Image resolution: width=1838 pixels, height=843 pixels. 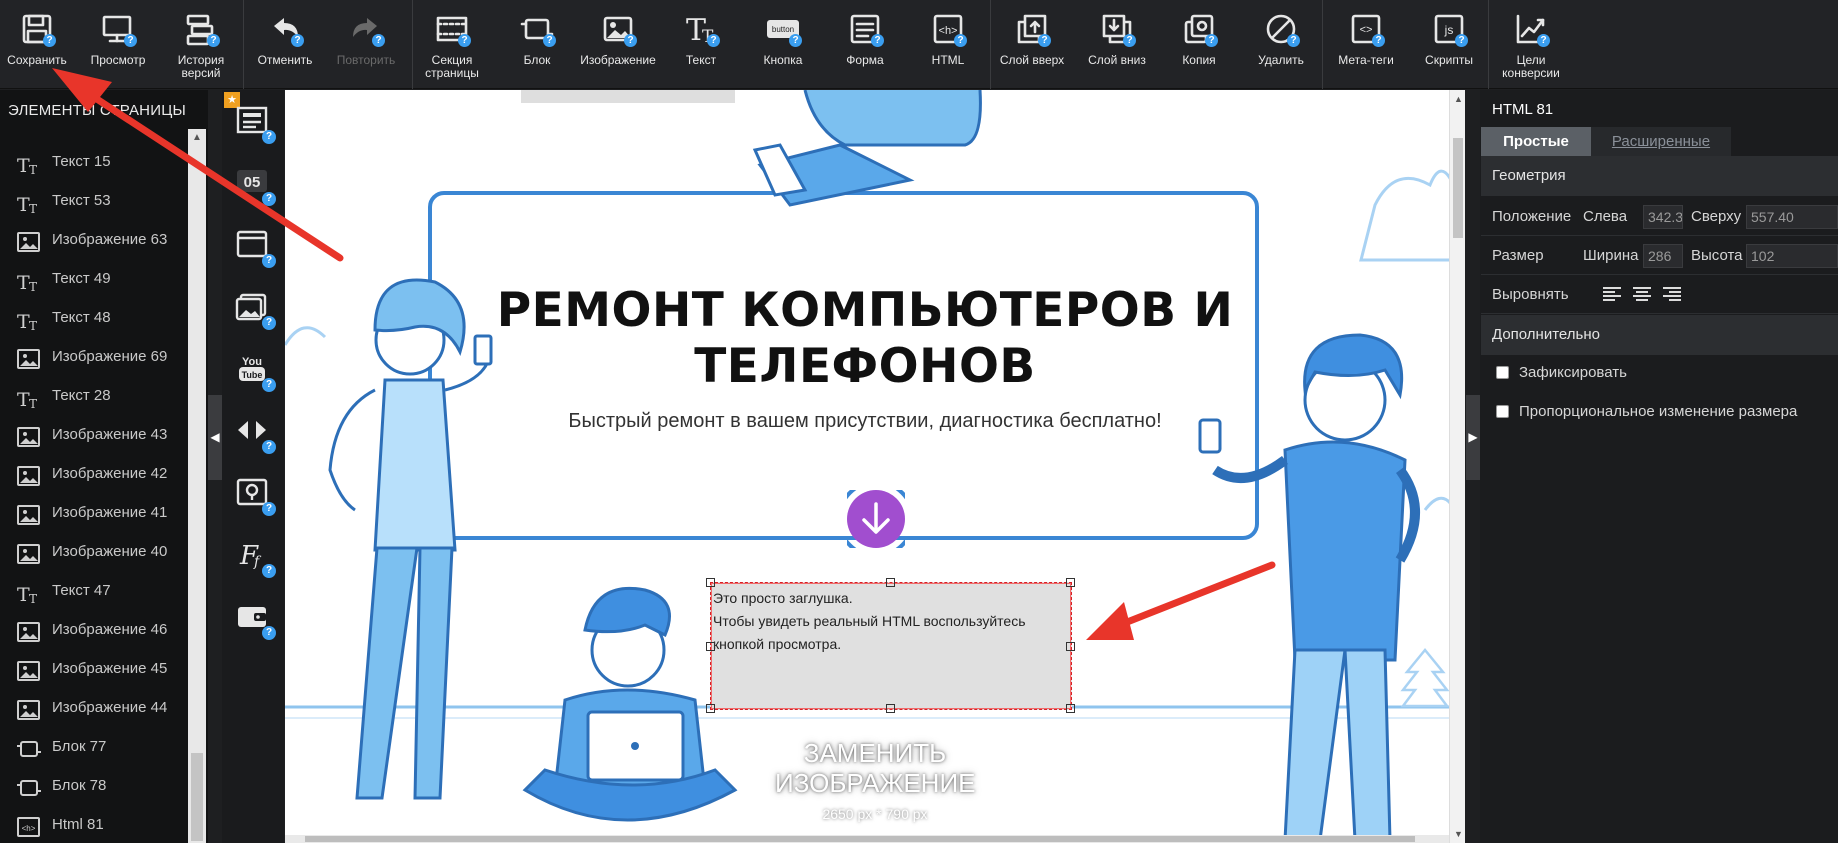 What do you see at coordinates (94, 239) in the screenshot?
I see `layer-item: Изображение 63` at bounding box center [94, 239].